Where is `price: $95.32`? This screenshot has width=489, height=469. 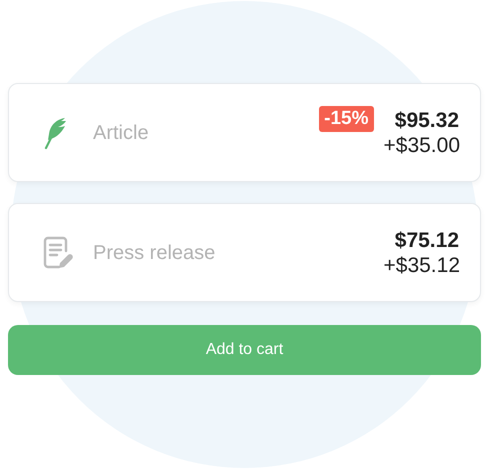 price: $95.32 is located at coordinates (426, 120).